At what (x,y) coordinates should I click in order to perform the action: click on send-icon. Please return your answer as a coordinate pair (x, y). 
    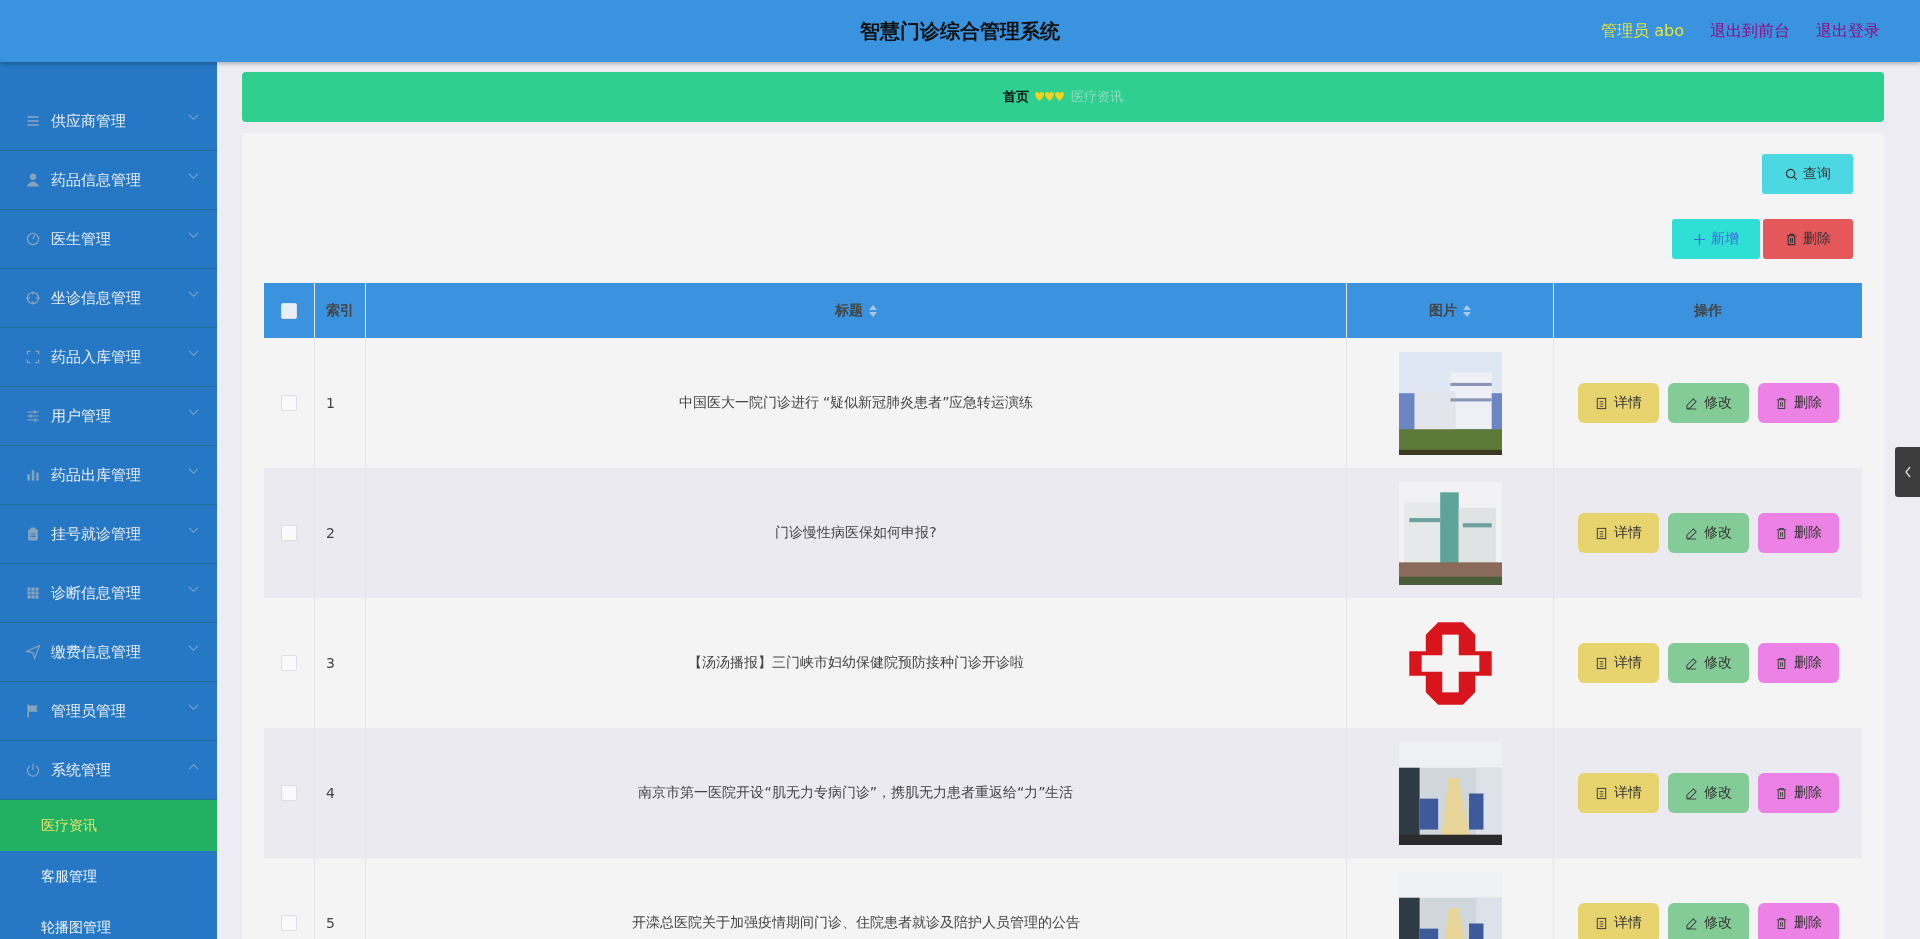
    Looking at the image, I should click on (33, 652).